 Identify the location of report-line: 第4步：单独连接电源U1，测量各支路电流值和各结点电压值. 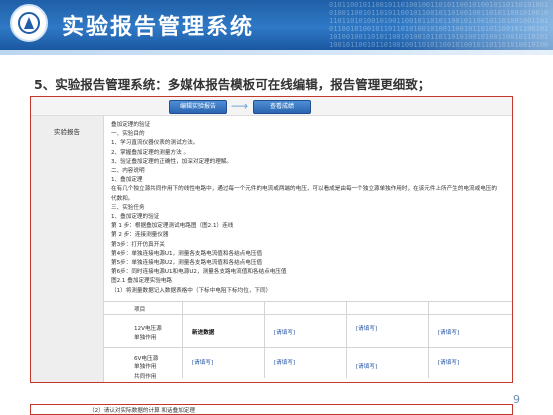
(187, 253).